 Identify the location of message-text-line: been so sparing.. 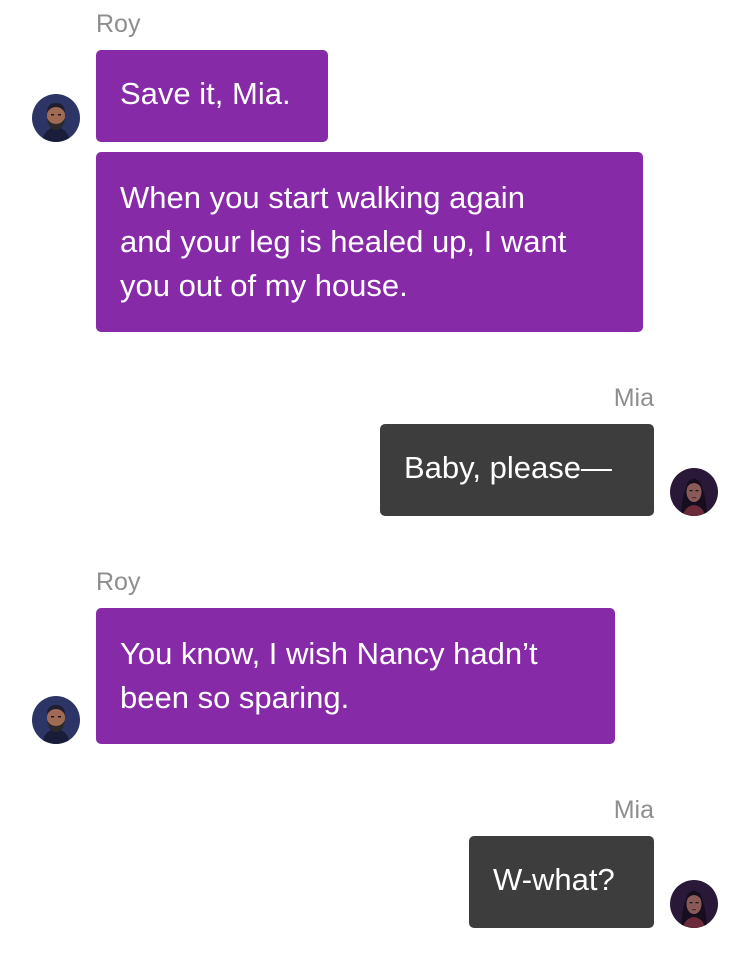
(235, 697).